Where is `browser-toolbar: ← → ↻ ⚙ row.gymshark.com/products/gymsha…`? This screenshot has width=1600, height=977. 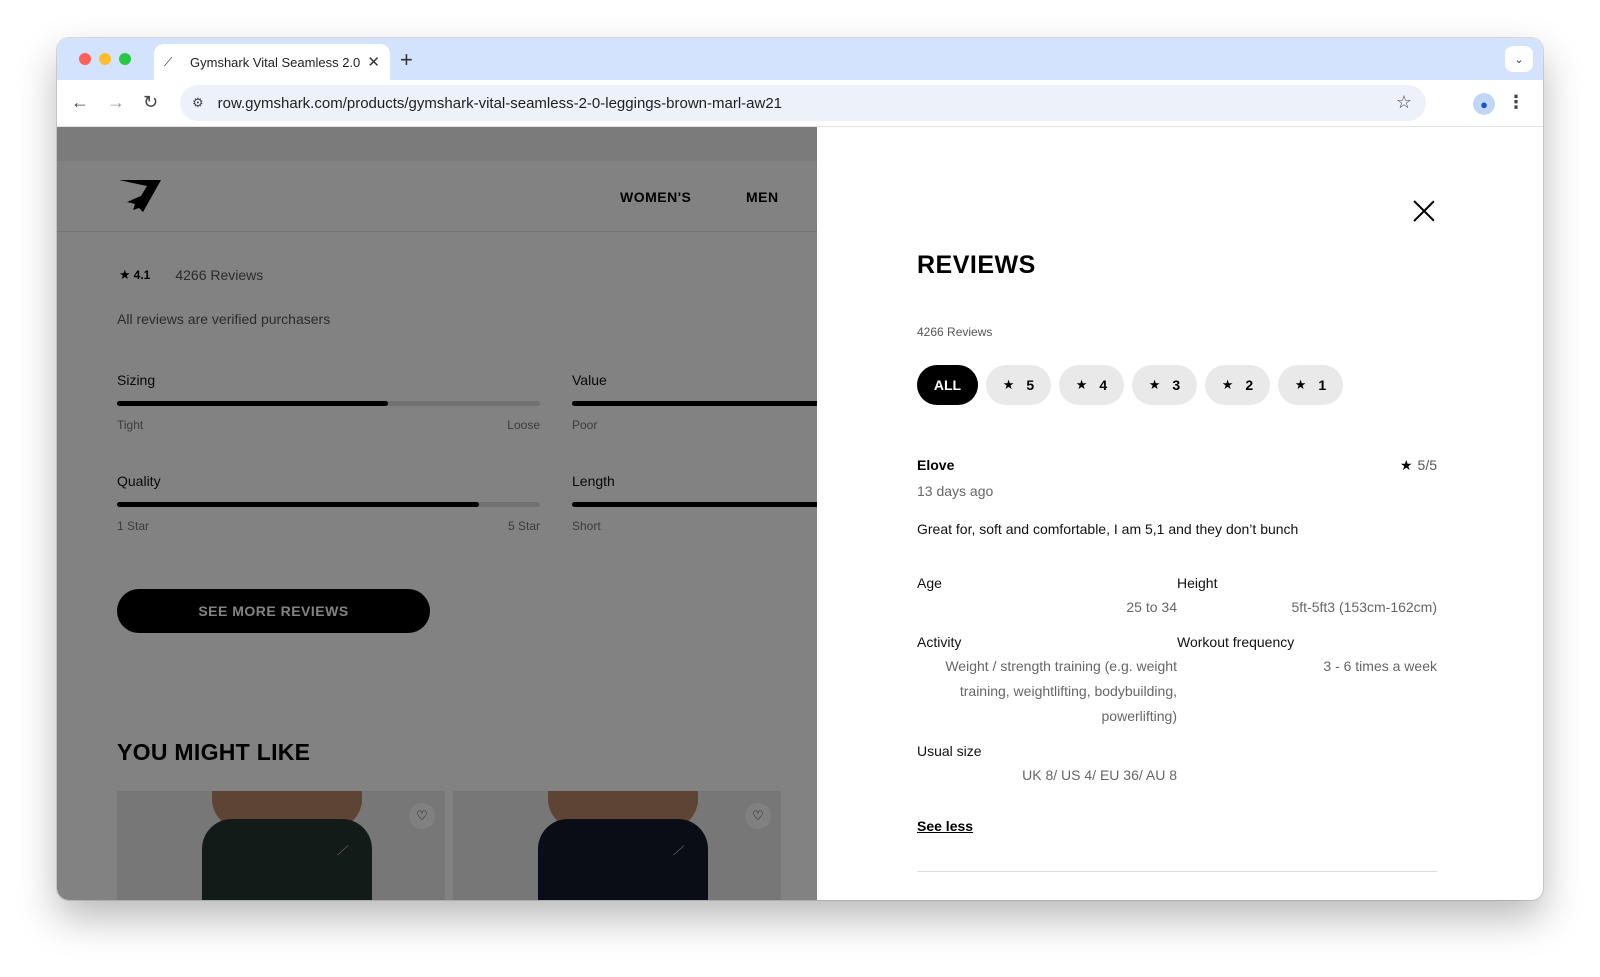 browser-toolbar: ← → ↻ ⚙ row.gymshark.com/products/gymsha… is located at coordinates (800, 103).